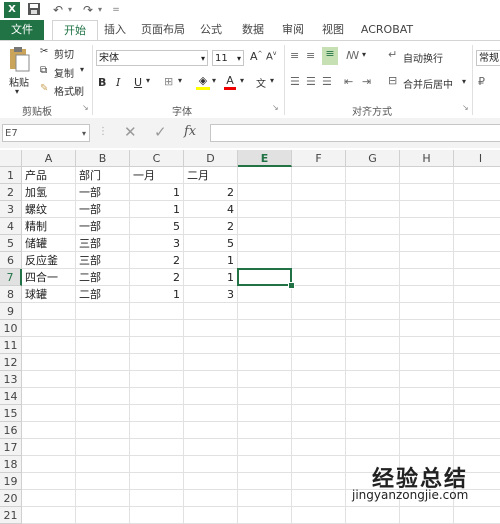 The width and height of the screenshot is (500, 524). What do you see at coordinates (49, 311) in the screenshot?
I see `cell-a9` at bounding box center [49, 311].